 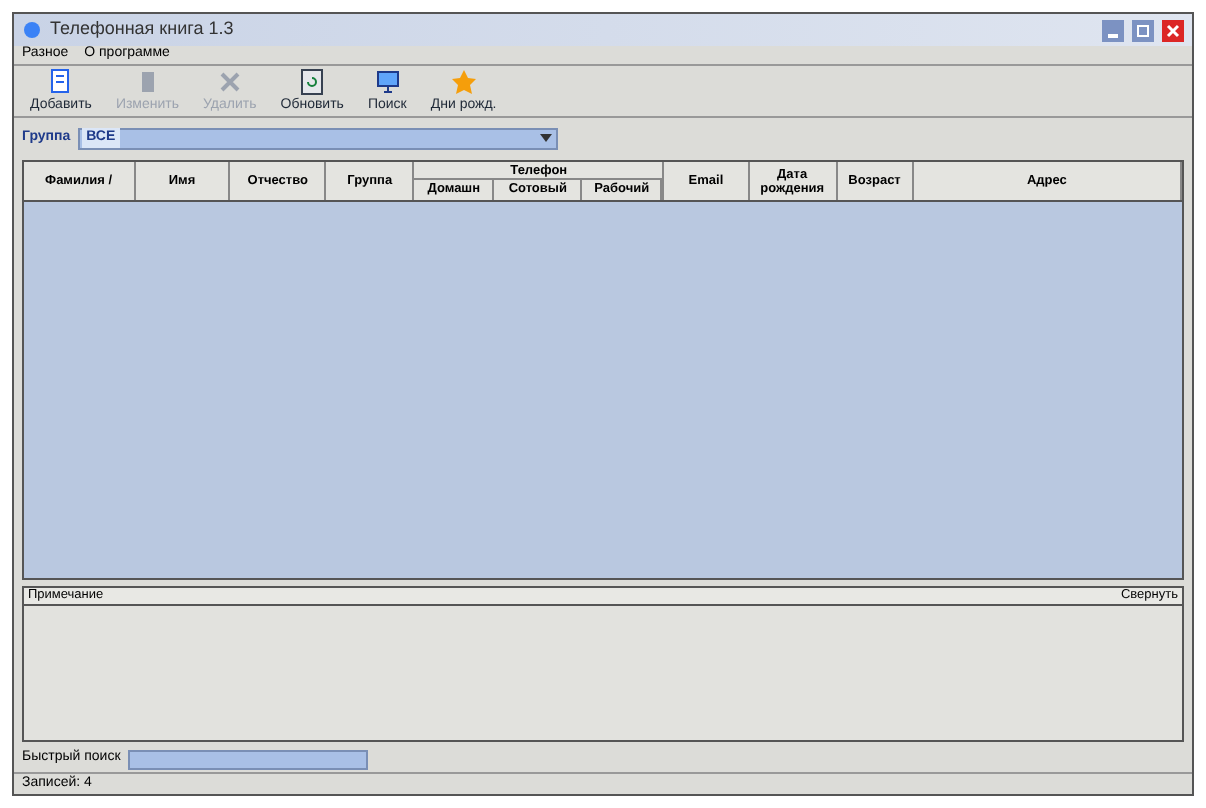 What do you see at coordinates (143, 29) in the screenshot?
I see `window-title: Телефонная книга 1.3` at bounding box center [143, 29].